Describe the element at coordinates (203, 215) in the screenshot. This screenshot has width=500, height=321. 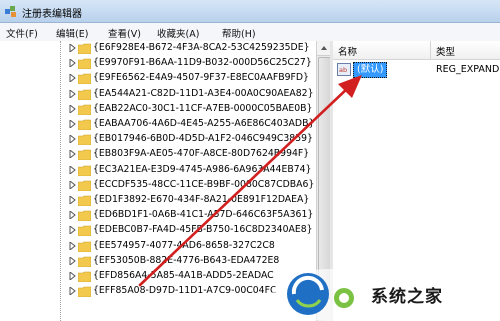
I see `tree-item-label: {ED6BD1F1-0A6B-41C1-A57D-646C63F5A361}` at that location.